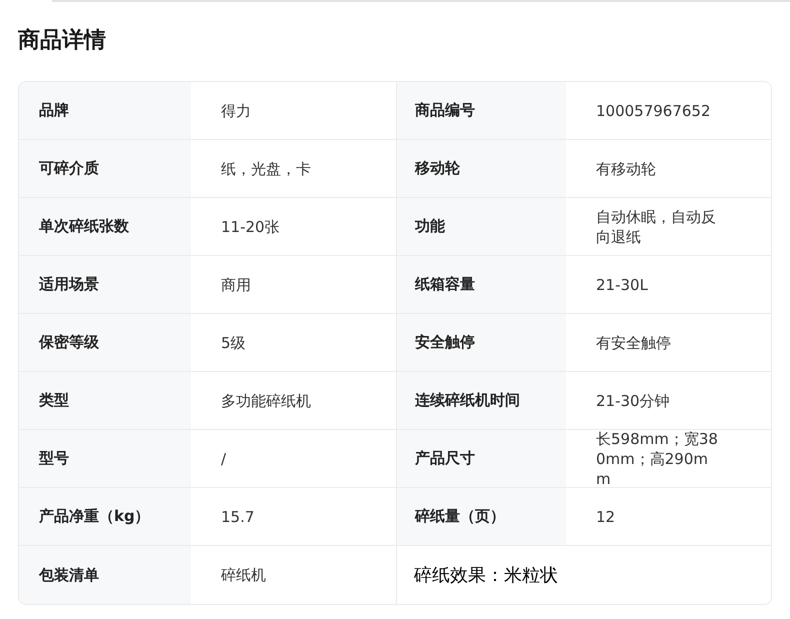  Describe the element at coordinates (236, 284) in the screenshot. I see `spec-value: 商用` at that location.